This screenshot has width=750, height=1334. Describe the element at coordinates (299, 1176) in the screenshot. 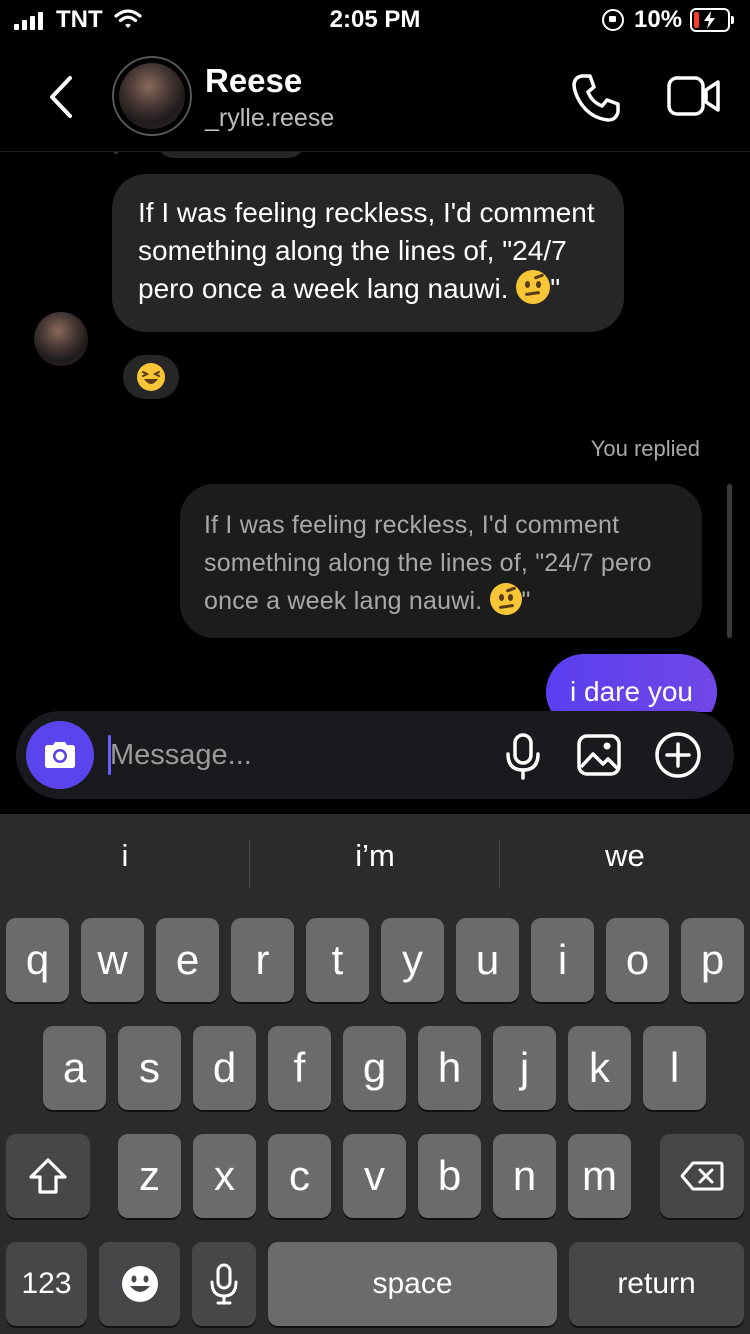

I see `key-c: c` at that location.